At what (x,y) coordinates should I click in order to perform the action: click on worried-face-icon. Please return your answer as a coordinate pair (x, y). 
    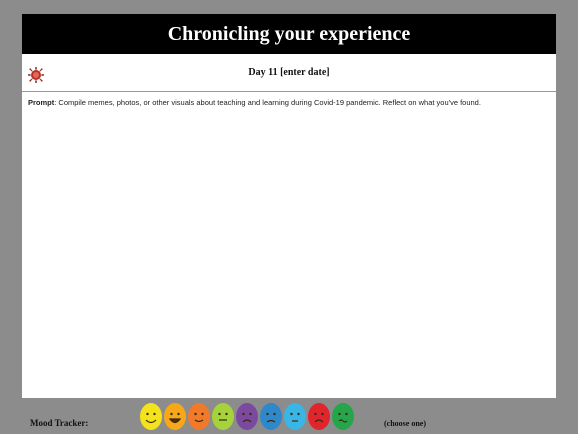
    Looking at the image, I should click on (247, 416).